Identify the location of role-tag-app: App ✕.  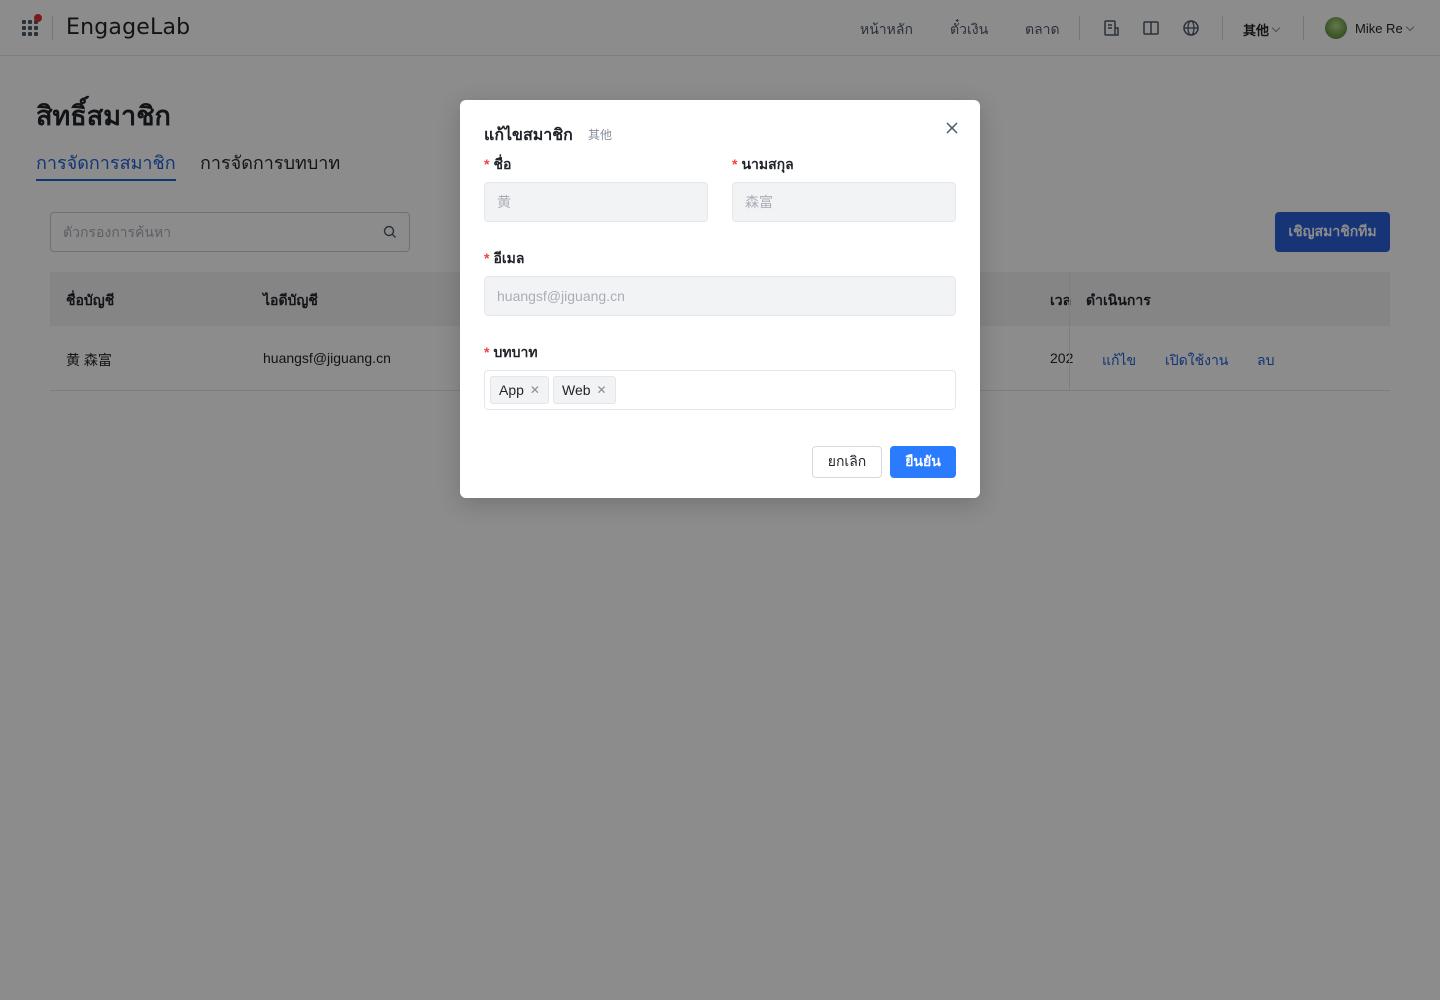
(519, 390).